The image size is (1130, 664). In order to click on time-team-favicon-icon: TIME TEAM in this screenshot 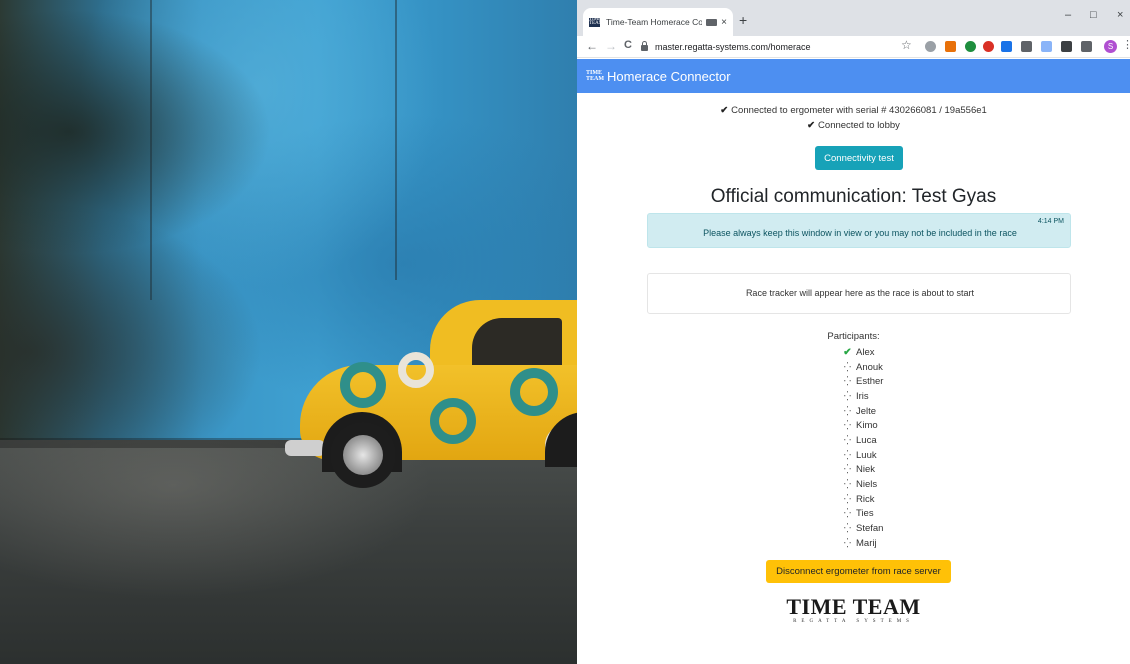, I will do `click(596, 21)`.